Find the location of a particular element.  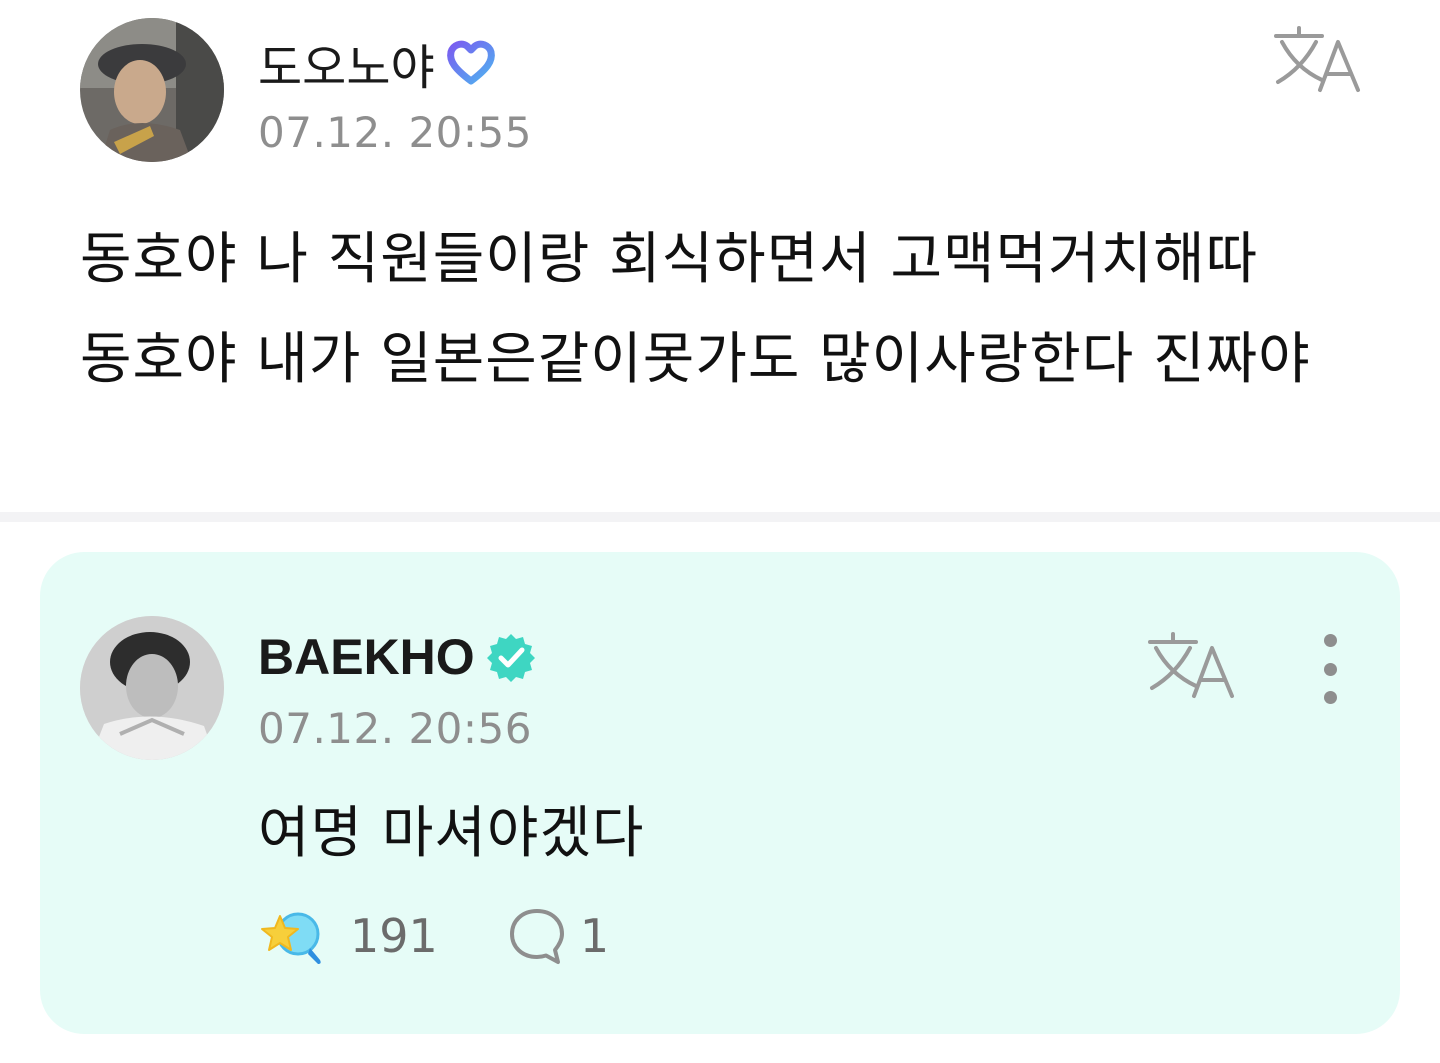

reply-author-name: BAEKHO is located at coordinates (397, 657).